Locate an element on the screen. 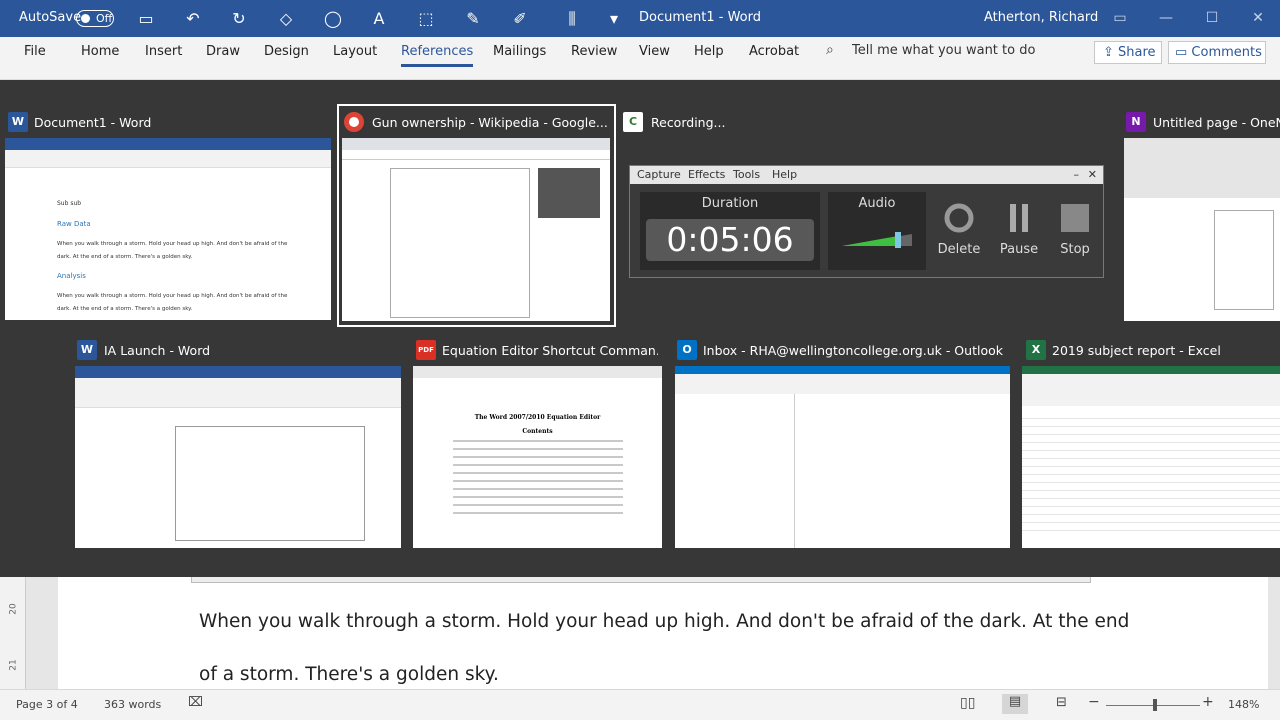 The image size is (1280, 720). web-layout-icon: ⊟ is located at coordinates (1061, 702).